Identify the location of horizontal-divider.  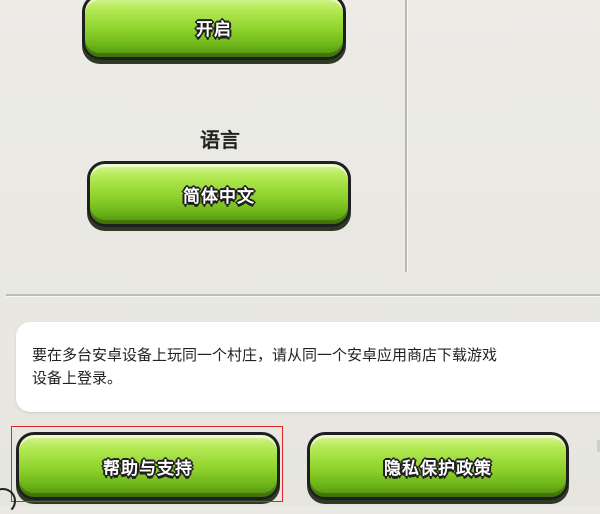
(303, 295).